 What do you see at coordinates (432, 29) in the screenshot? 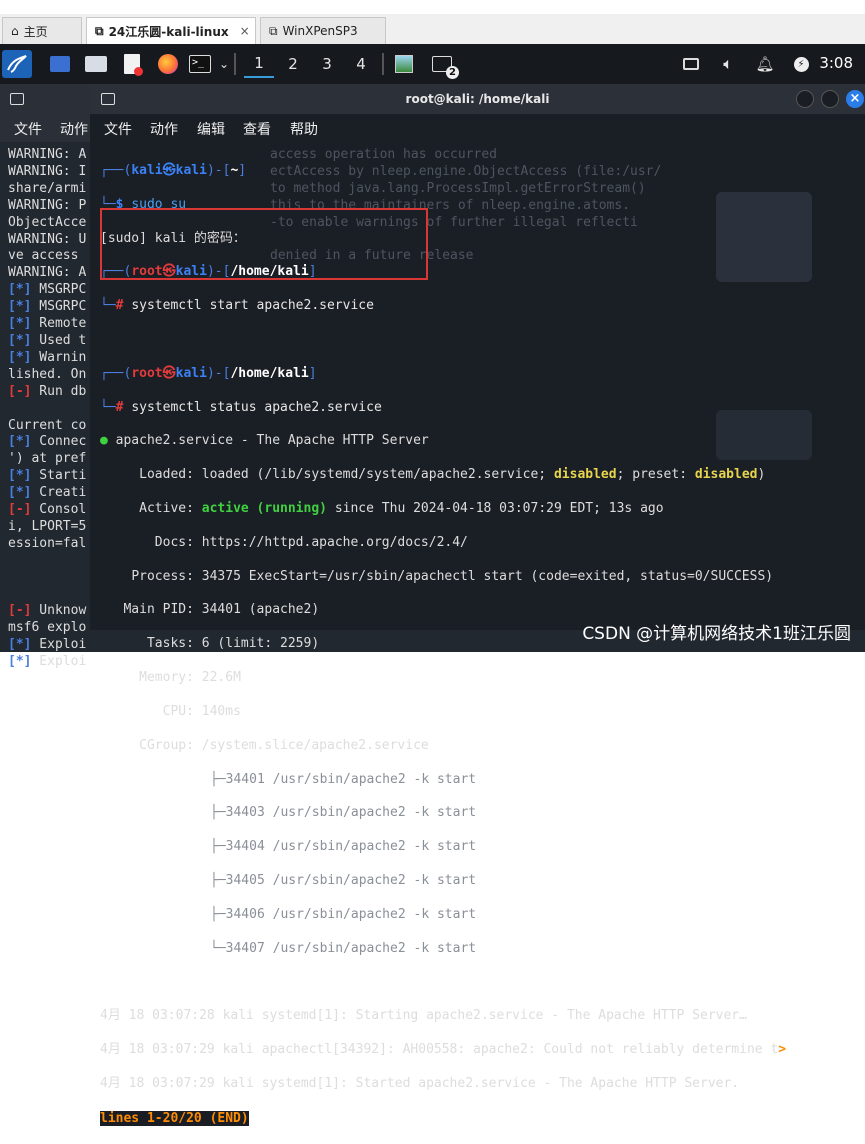
I see `browser-tabbar: ⌂ 主页 ⧉ 24江乐圆-kali-linux × ⧉ WinXPenSP3` at bounding box center [432, 29].